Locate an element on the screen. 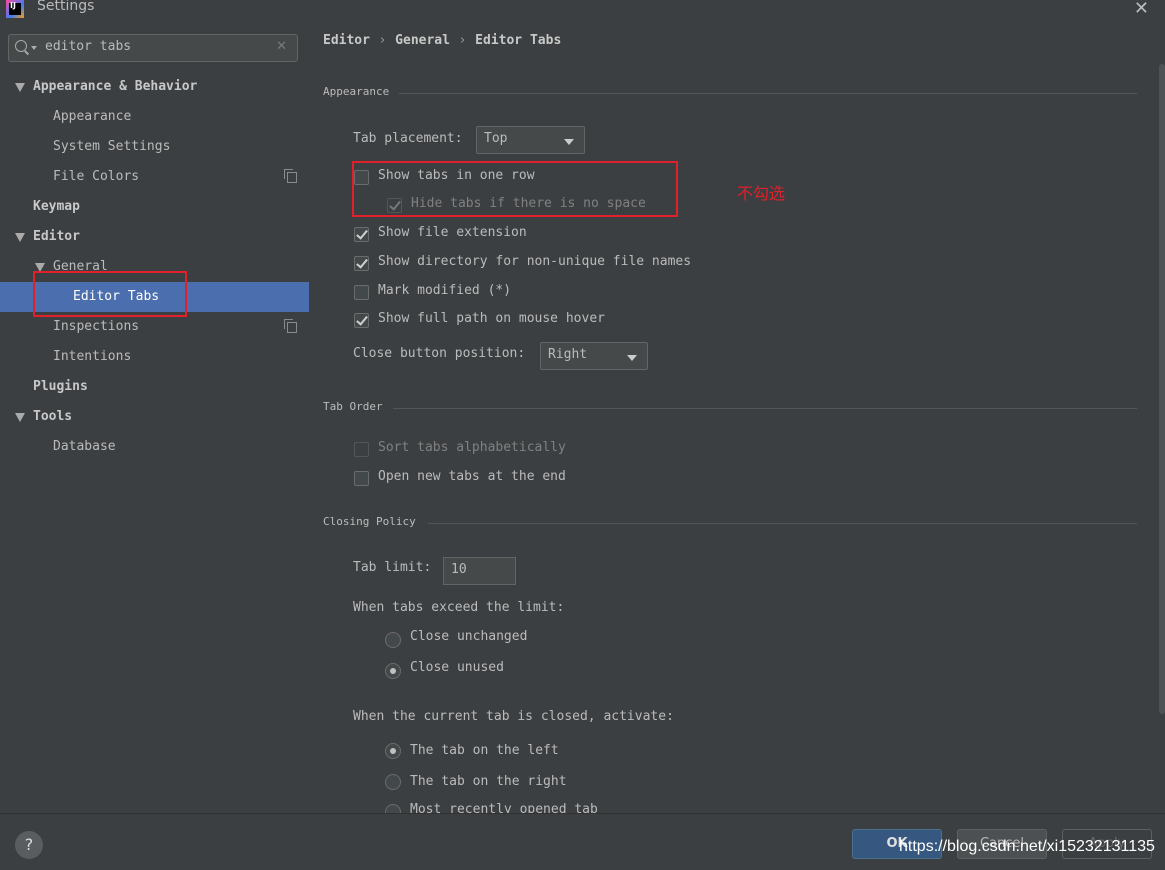 The height and width of the screenshot is (870, 1165). show-directory-label: Show directory for non-unique file names is located at coordinates (534, 261).